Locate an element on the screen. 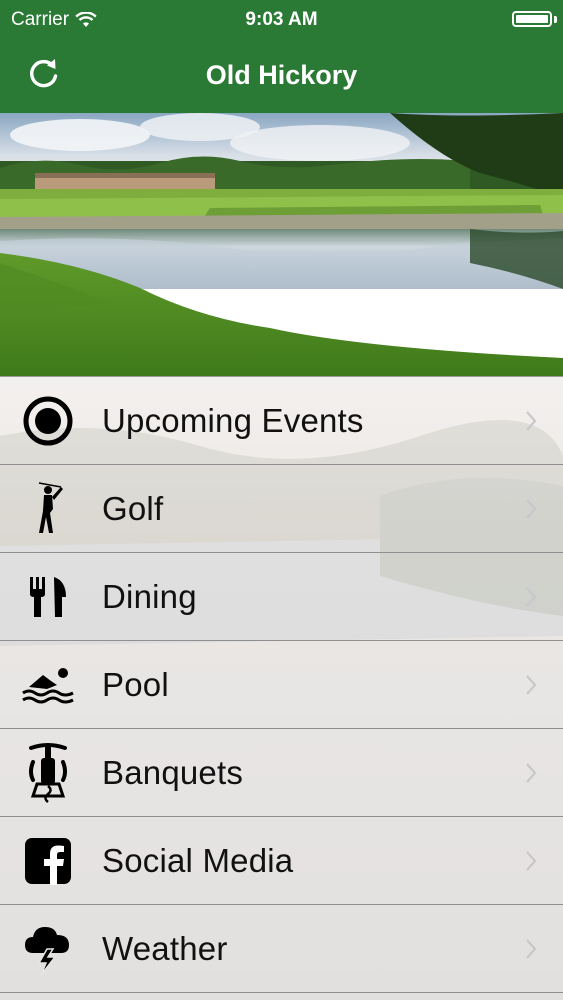 Image resolution: width=563 pixels, height=1000 pixels. menu-item-upcoming-events: Upcoming Events is located at coordinates (281, 420).